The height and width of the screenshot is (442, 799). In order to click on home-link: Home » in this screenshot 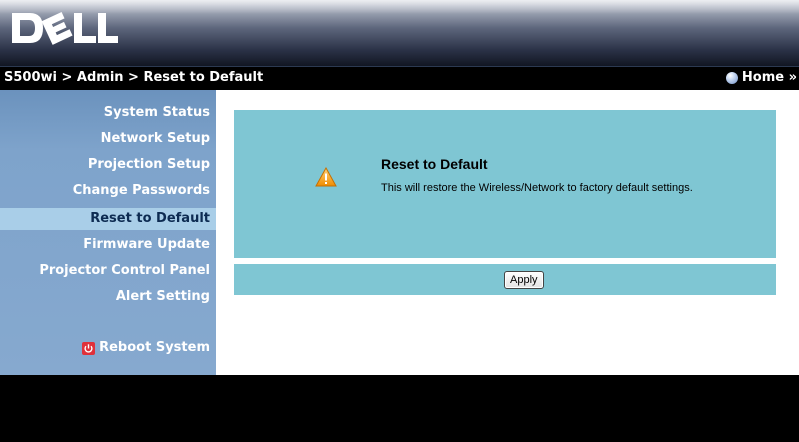, I will do `click(761, 77)`.